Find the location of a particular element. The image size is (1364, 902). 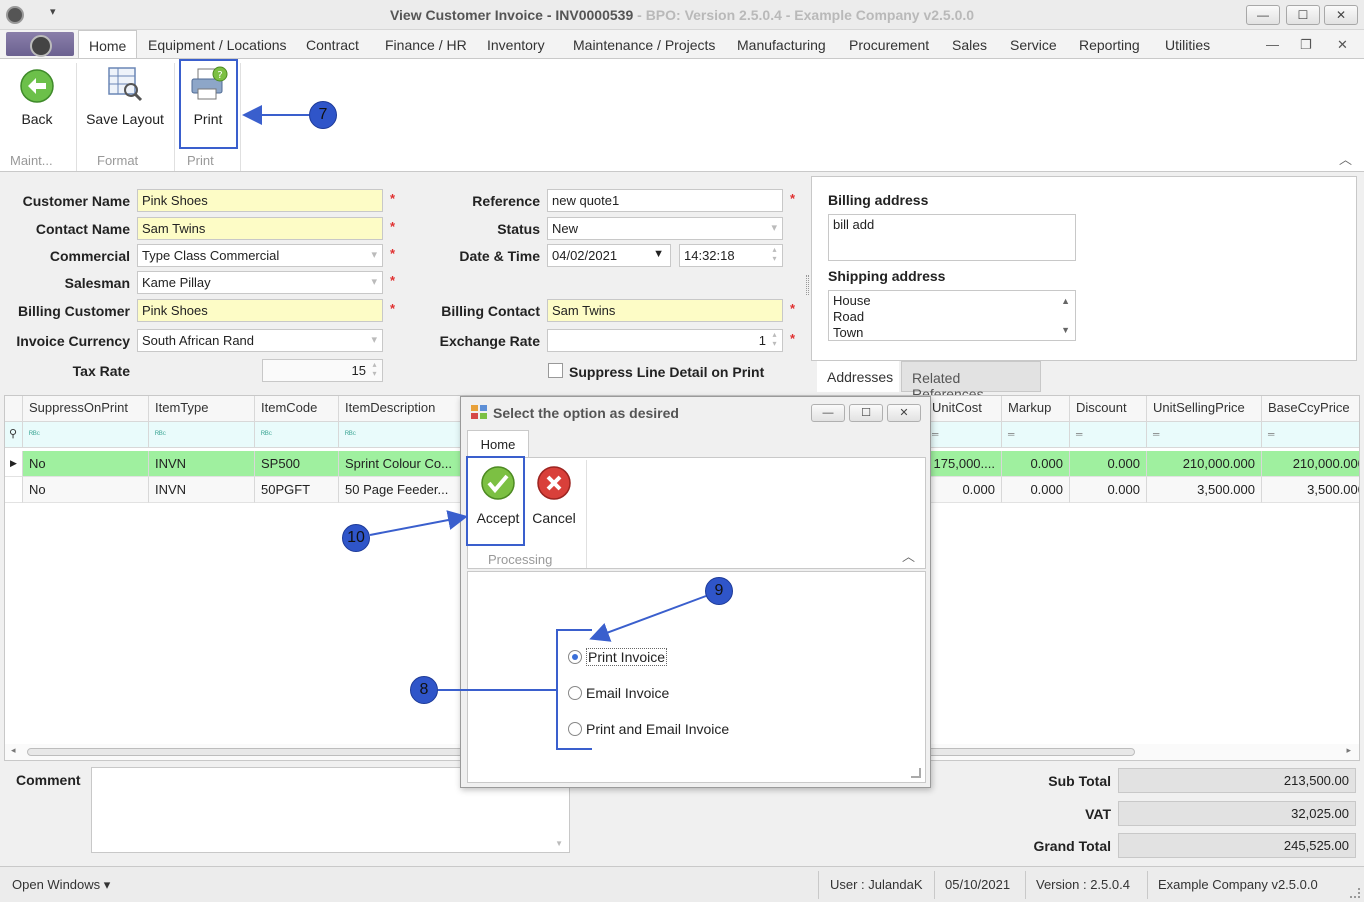

exchange-rate-field: 1 is located at coordinates (665, 340).